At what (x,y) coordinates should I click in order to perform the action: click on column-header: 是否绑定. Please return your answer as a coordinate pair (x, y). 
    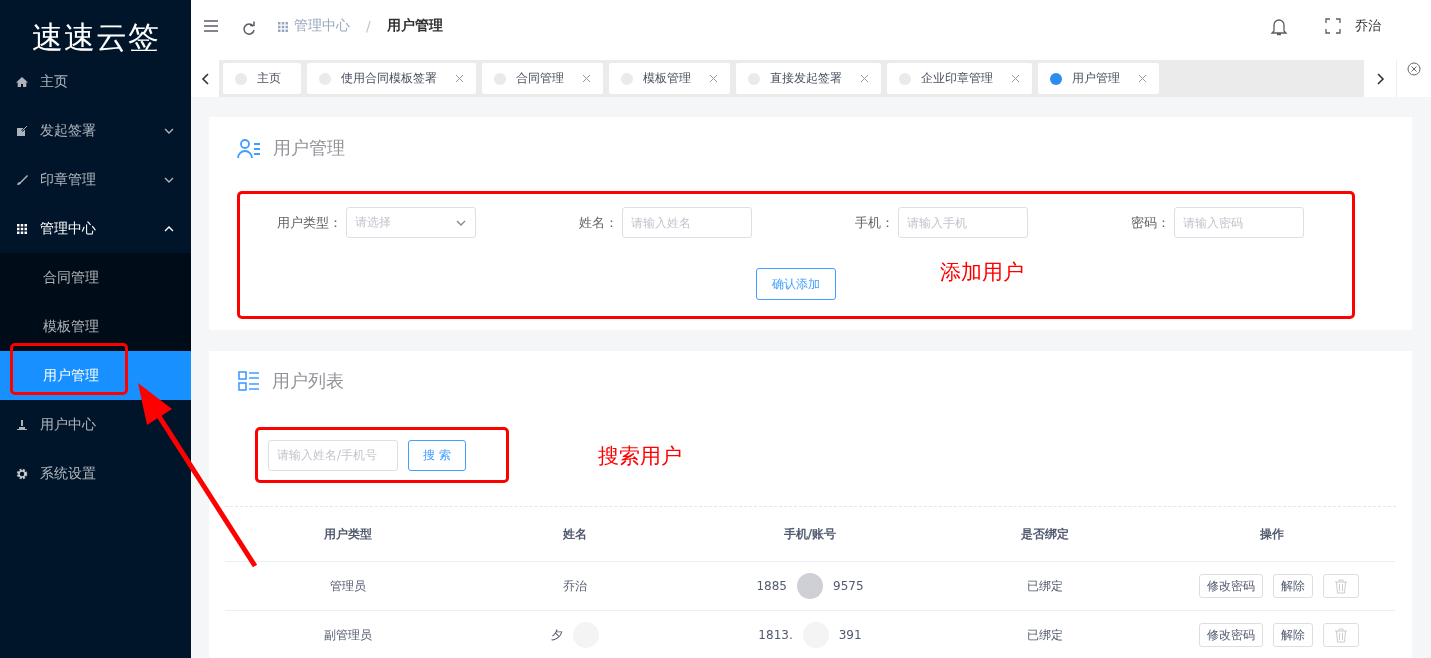
    Looking at the image, I should click on (1045, 534).